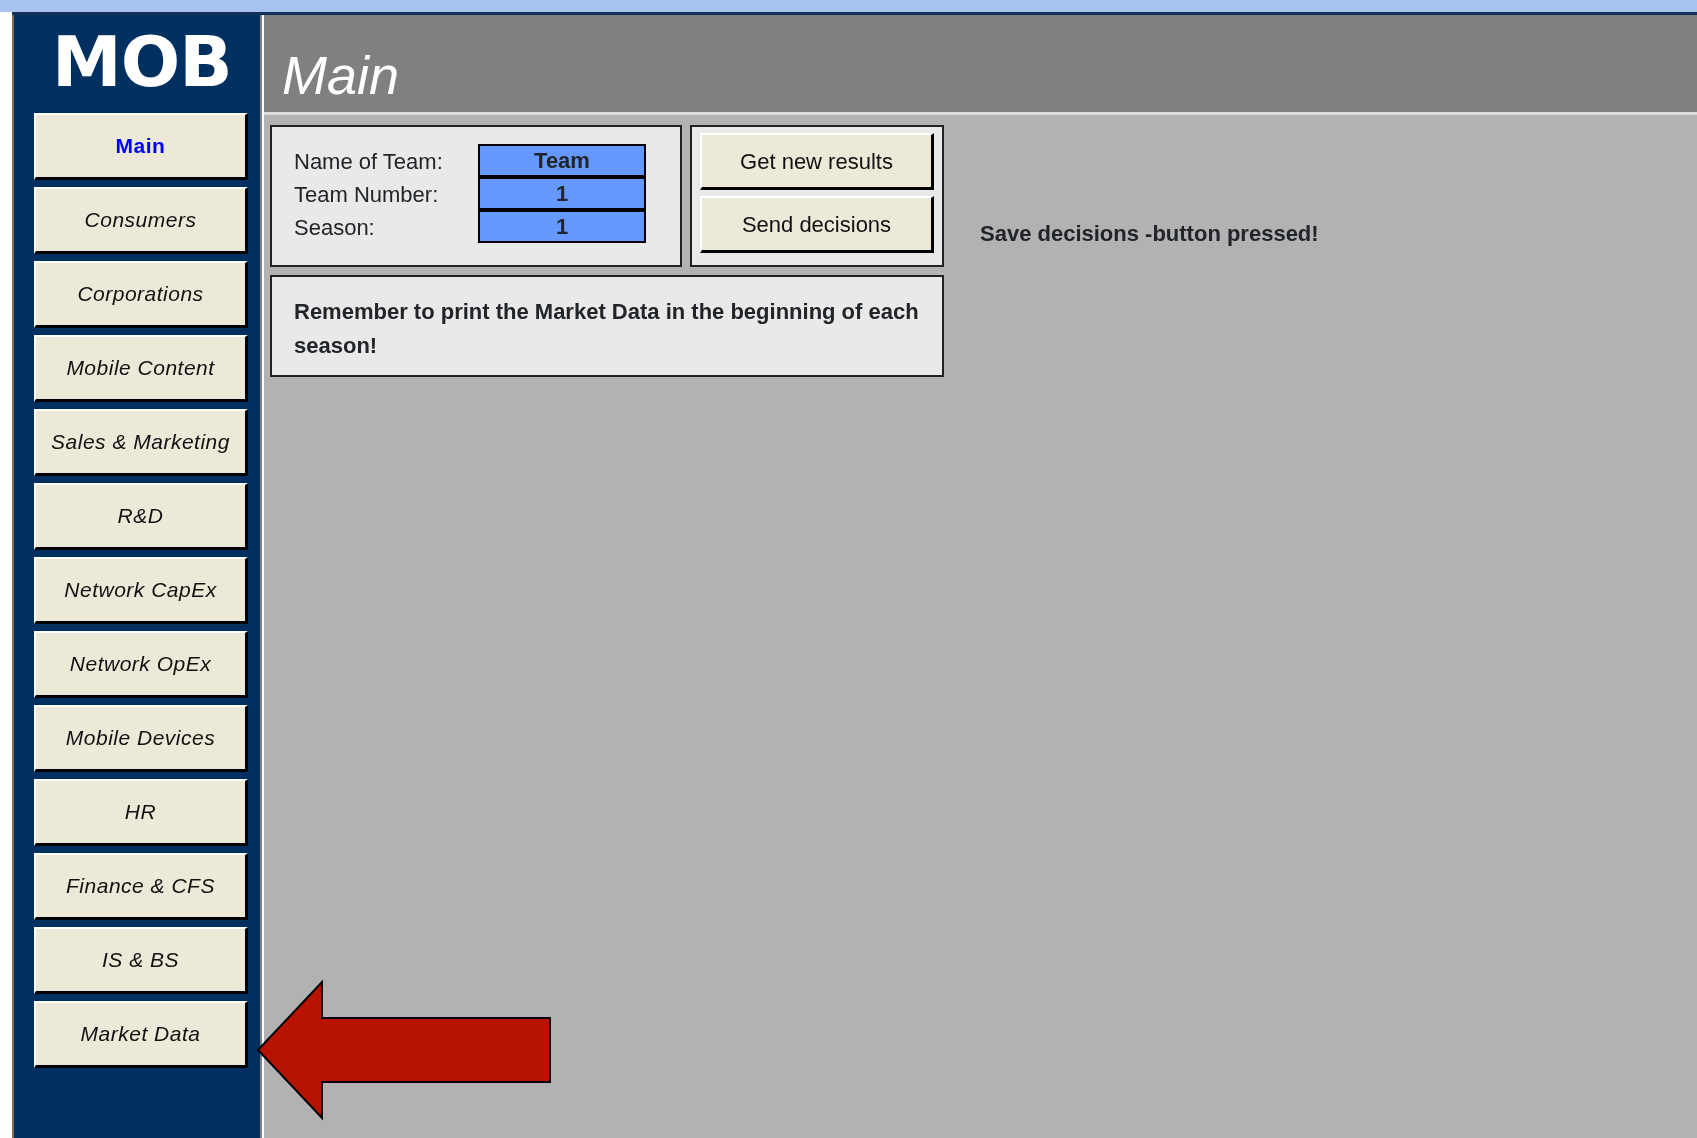 This screenshot has height=1138, width=1697. Describe the element at coordinates (1149, 234) in the screenshot. I see `status-message: Save decisions -button pressed!` at that location.